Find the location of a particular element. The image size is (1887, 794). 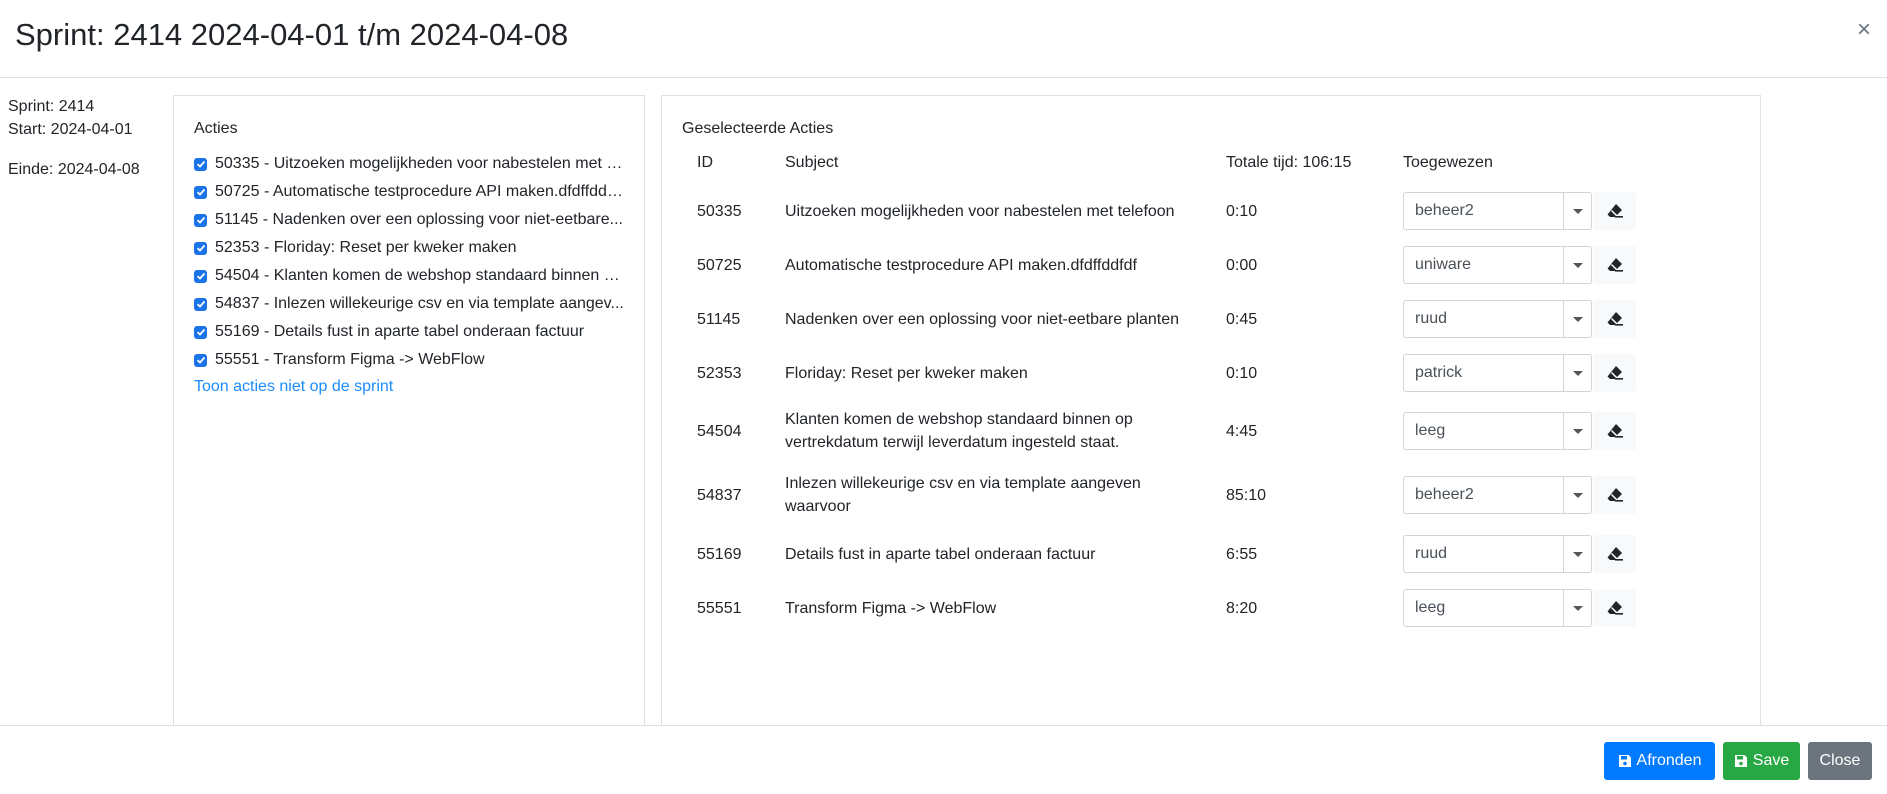

modal-header: Sprint: 2414 2024-04-01 t/m 2024-04-08 × is located at coordinates (943, 39).